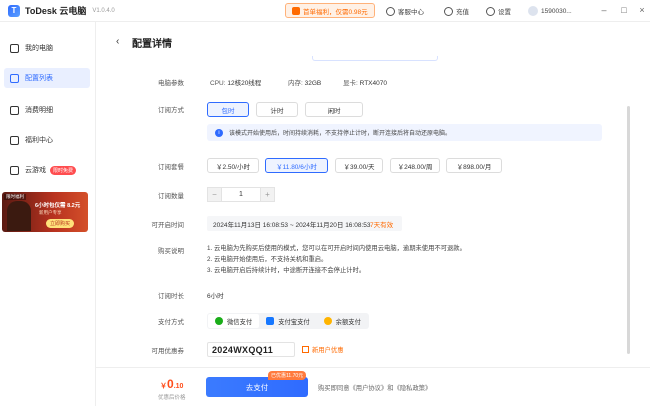 The height and width of the screenshot is (406, 650). I want to click on pay-button: 去支付, so click(257, 387).